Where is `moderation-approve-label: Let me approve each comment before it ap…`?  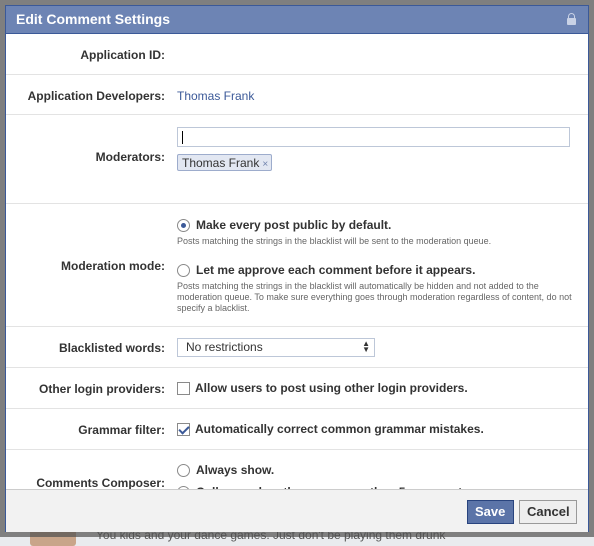
moderation-approve-label: Let me approve each comment before it ap… is located at coordinates (335, 270).